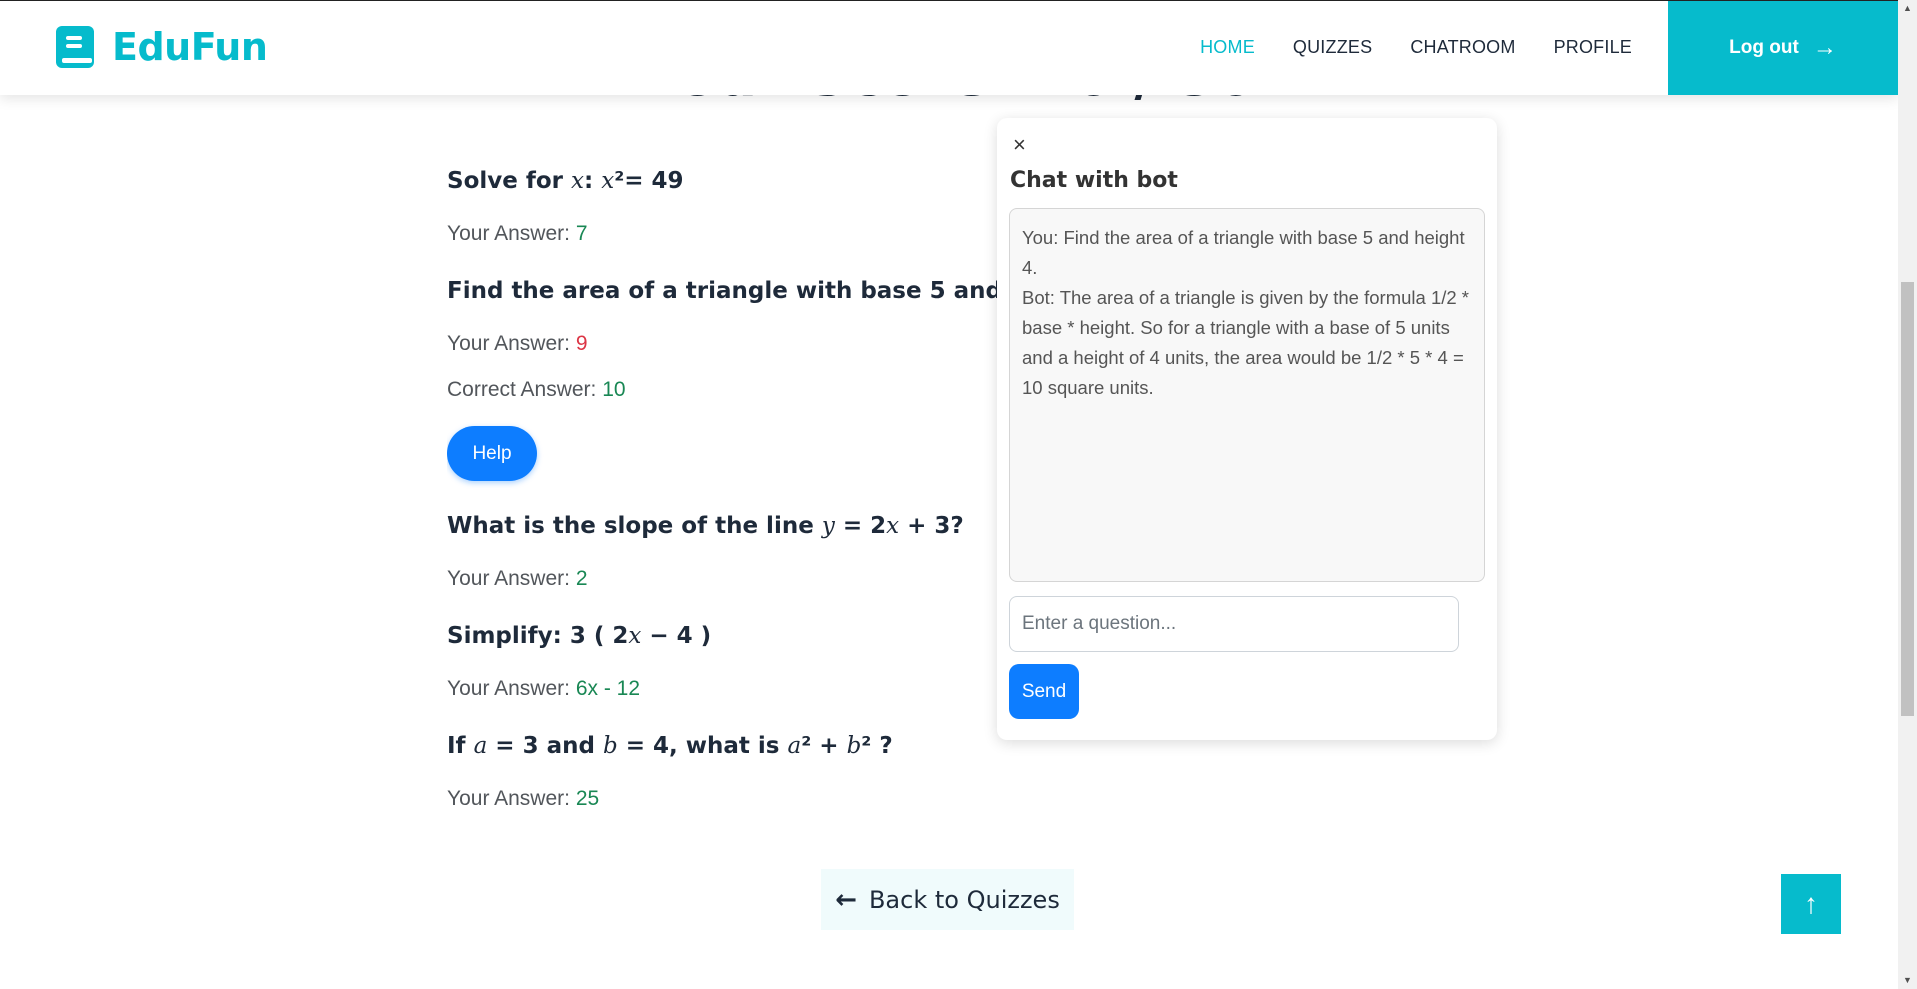 Image resolution: width=1917 pixels, height=989 pixels. What do you see at coordinates (1227, 47) in the screenshot?
I see `nav-link-home: HOME` at bounding box center [1227, 47].